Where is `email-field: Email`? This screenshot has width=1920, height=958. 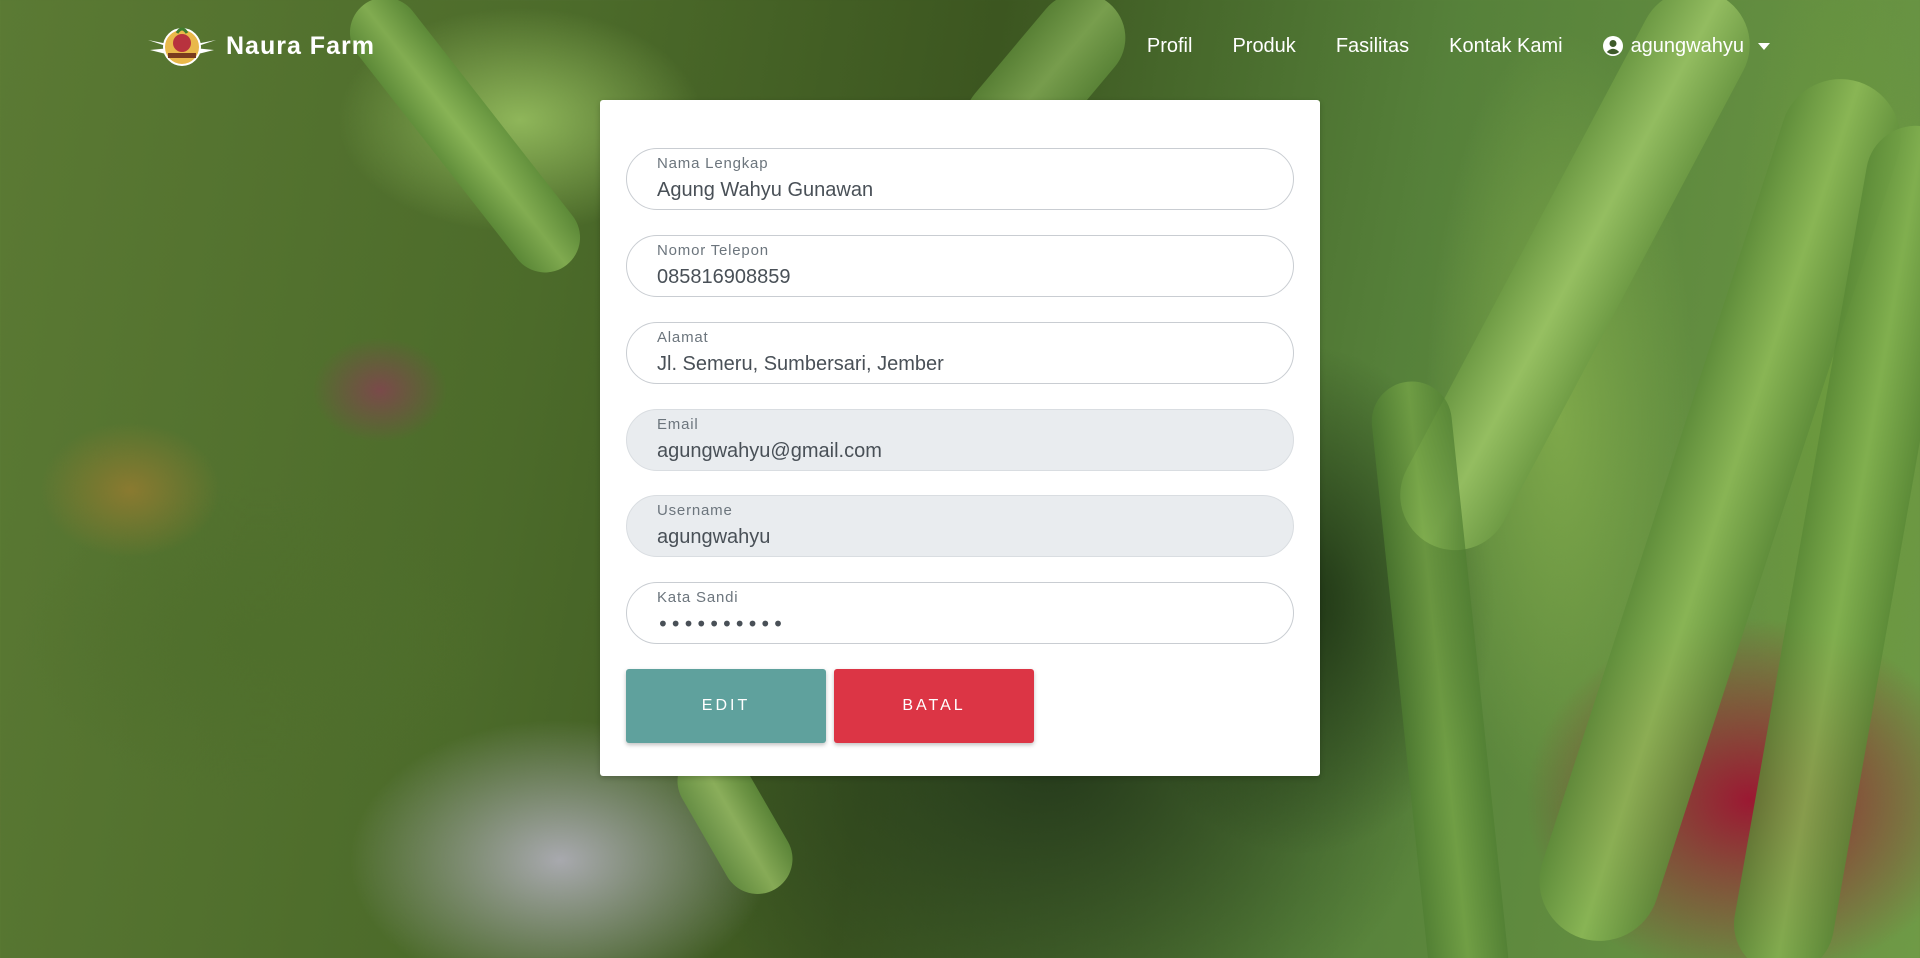
email-field: Email is located at coordinates (960, 440).